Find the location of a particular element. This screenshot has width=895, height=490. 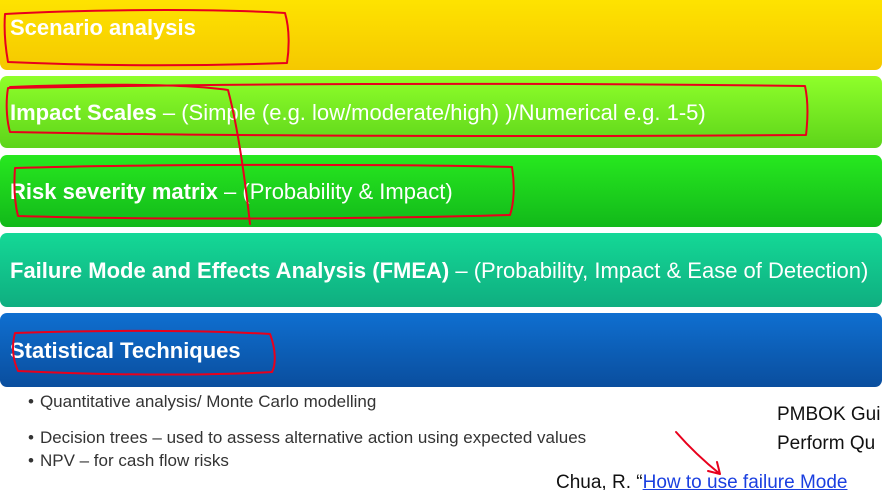

band-title: Scenario analysis is located at coordinates (103, 27).